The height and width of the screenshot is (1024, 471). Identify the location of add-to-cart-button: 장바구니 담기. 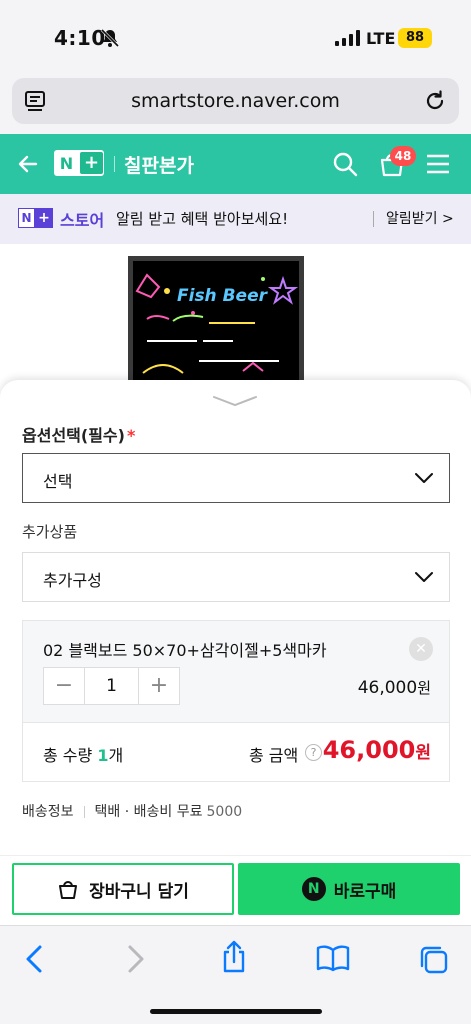
(123, 889).